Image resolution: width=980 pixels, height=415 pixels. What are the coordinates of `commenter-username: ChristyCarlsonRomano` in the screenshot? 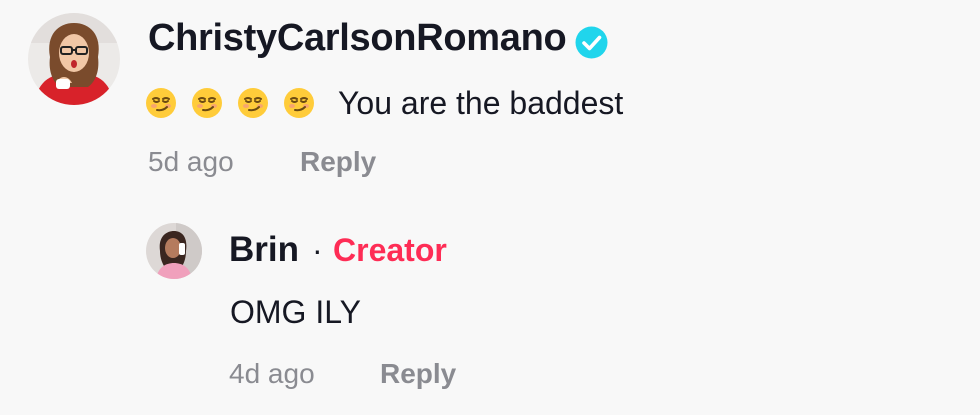 It's located at (357, 38).